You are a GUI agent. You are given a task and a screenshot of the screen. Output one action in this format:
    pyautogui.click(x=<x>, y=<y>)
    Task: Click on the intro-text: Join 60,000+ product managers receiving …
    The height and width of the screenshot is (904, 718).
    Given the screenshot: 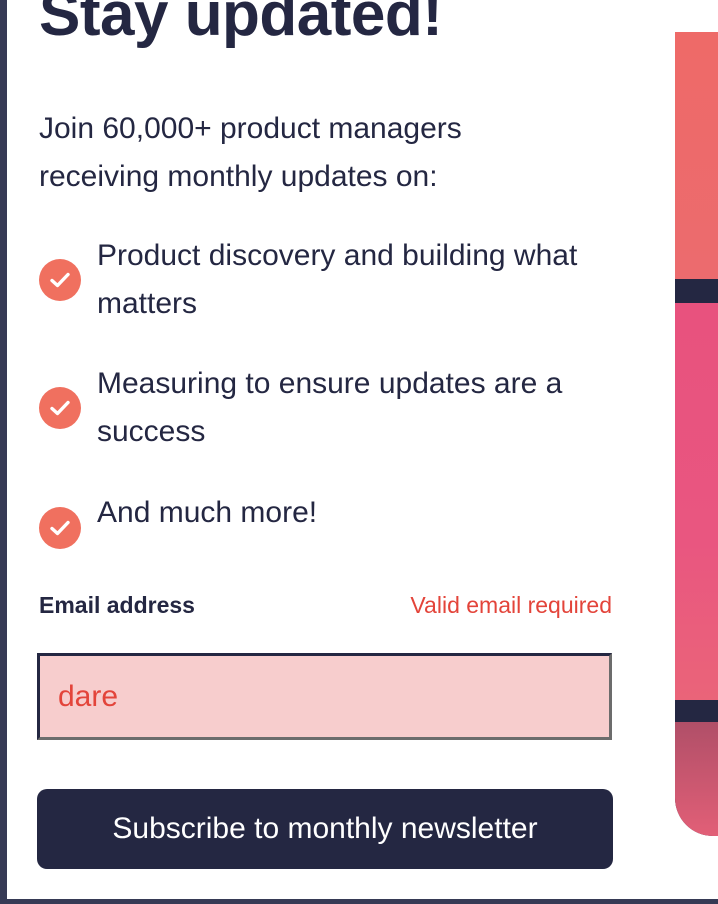 What is the action you would take?
    pyautogui.click(x=250, y=152)
    